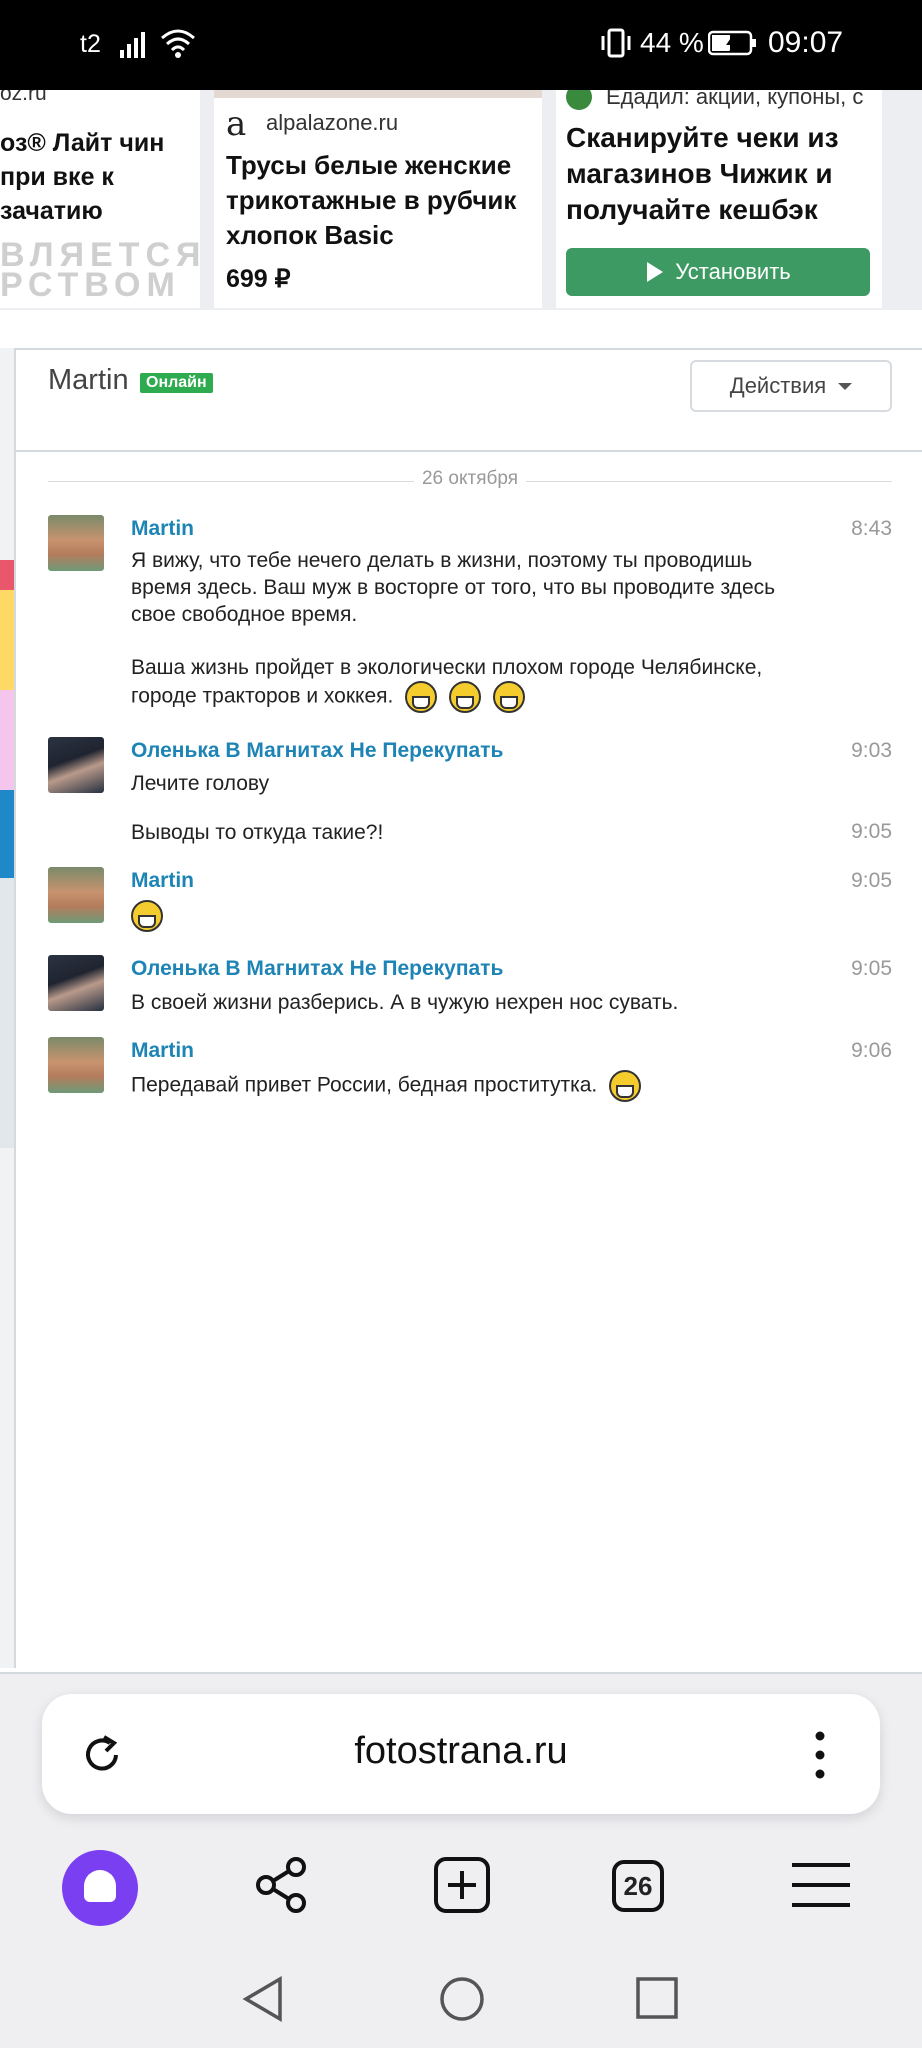 The image size is (922, 2048). What do you see at coordinates (257, 832) in the screenshot?
I see `message-text: Выводы то откуда такие?!` at bounding box center [257, 832].